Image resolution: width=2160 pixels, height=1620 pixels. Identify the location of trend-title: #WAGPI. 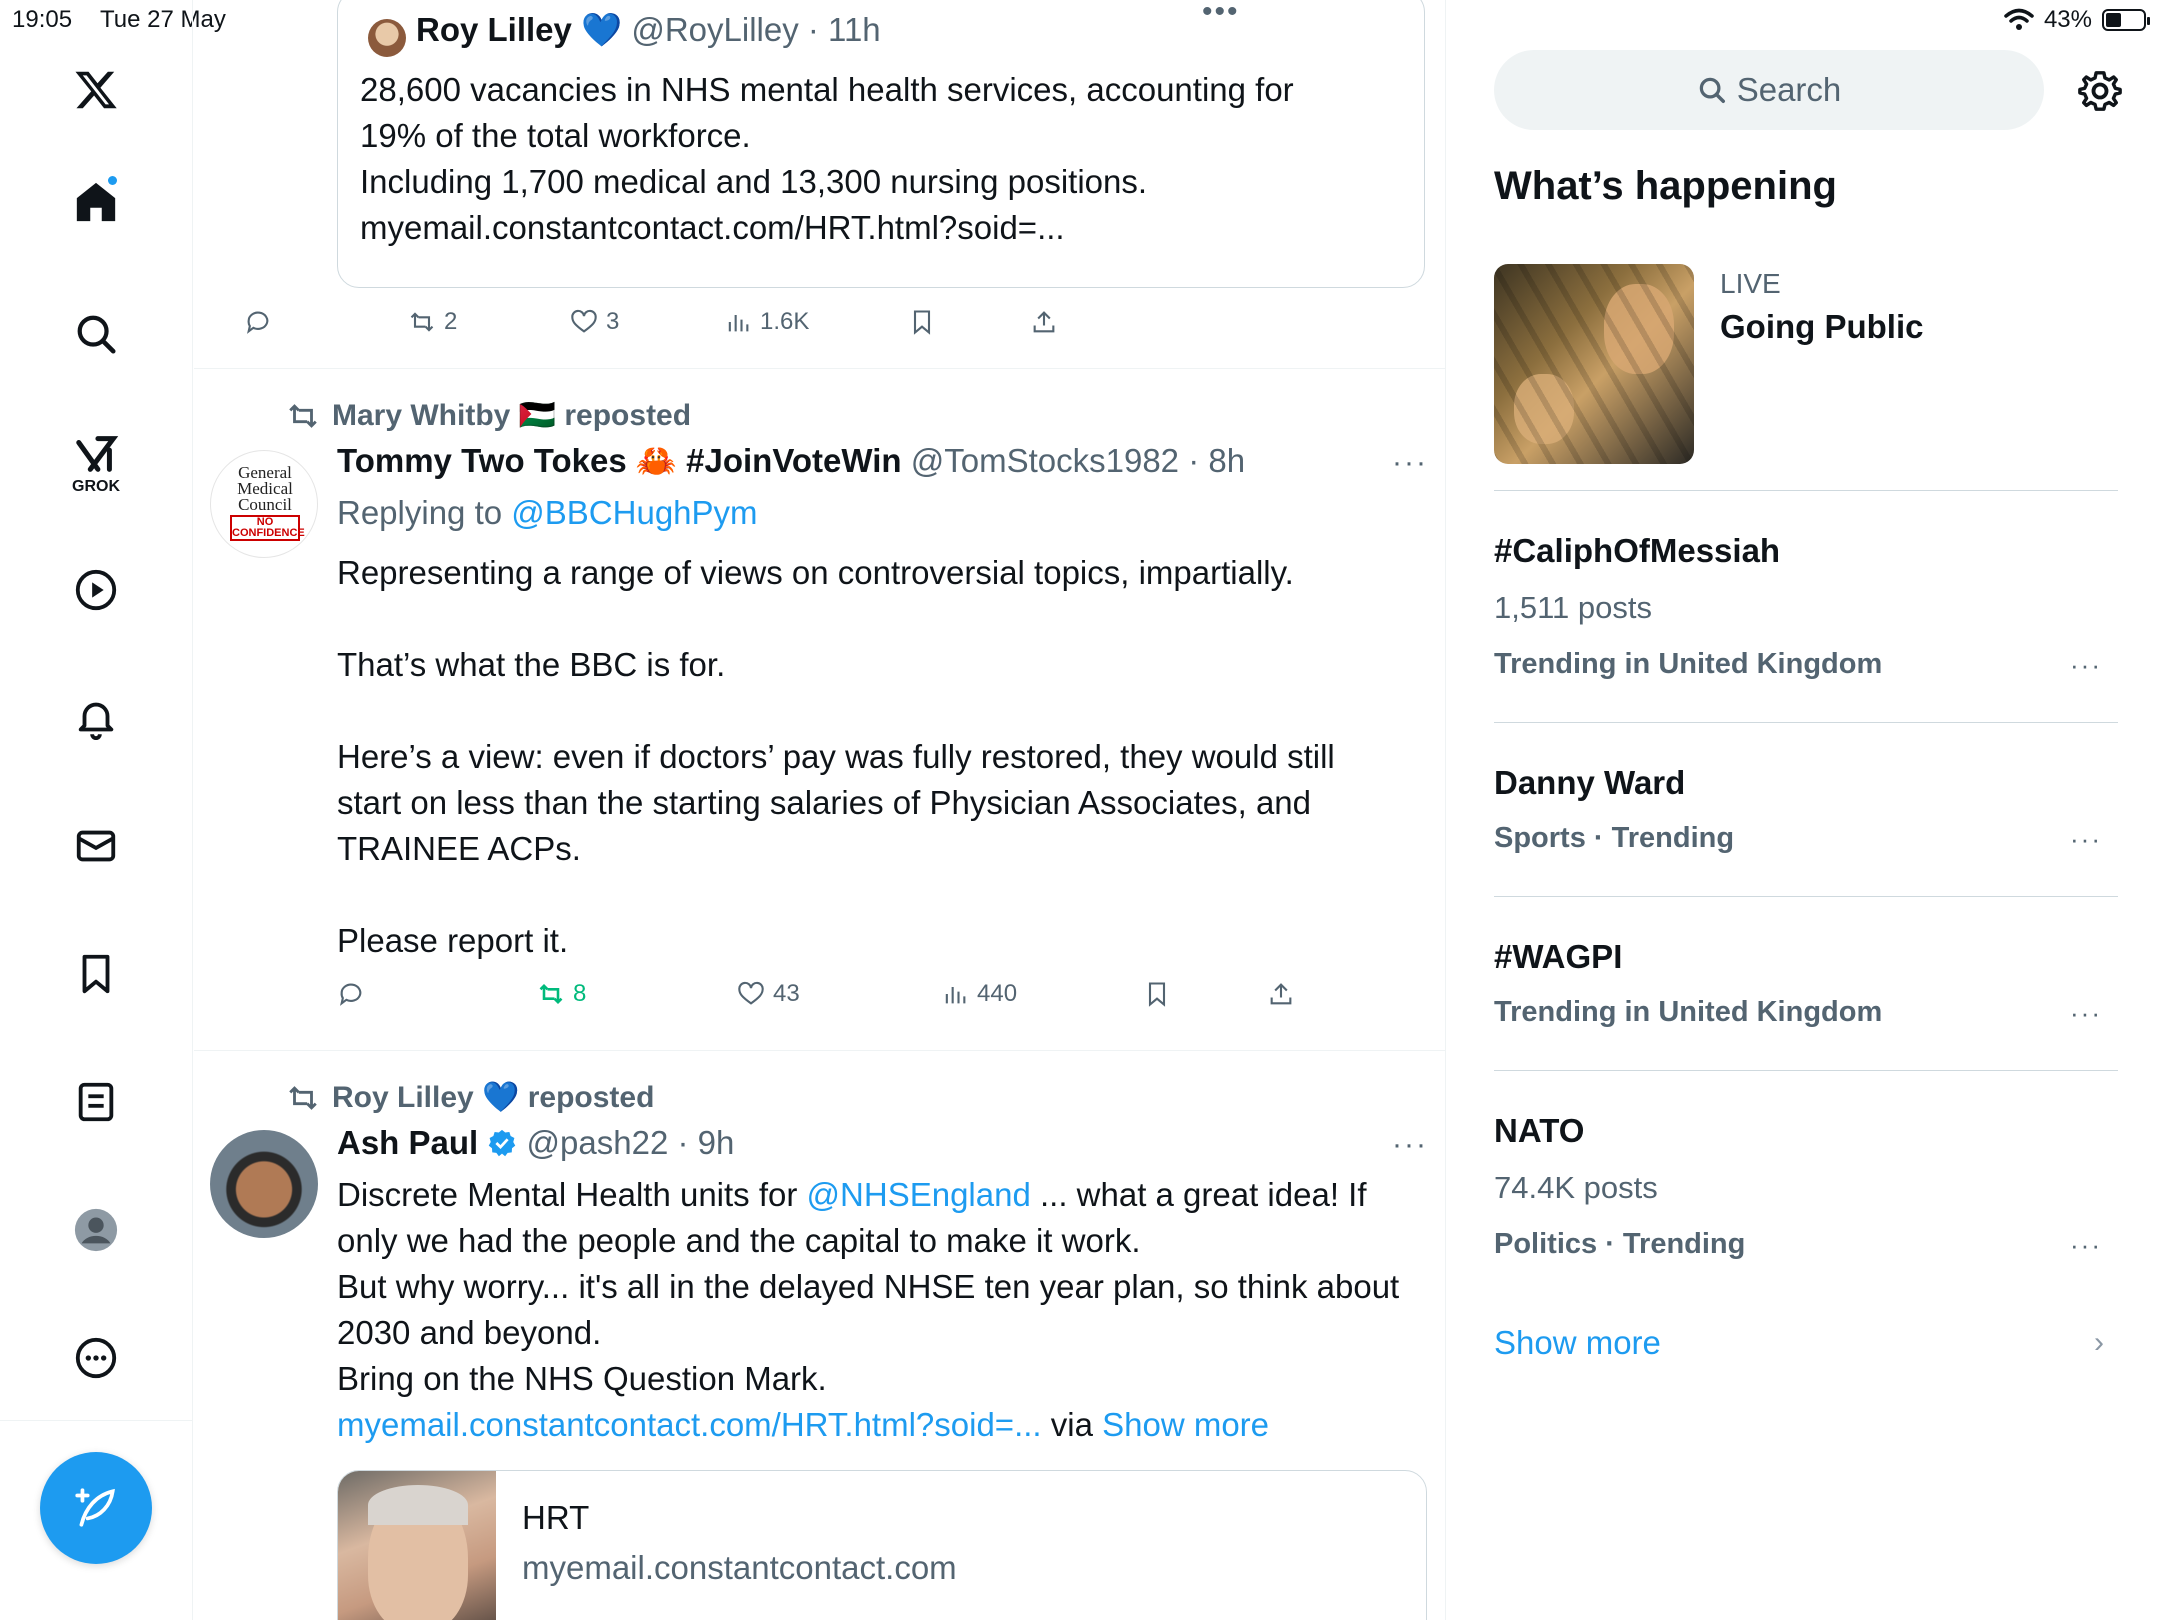
(1558, 957).